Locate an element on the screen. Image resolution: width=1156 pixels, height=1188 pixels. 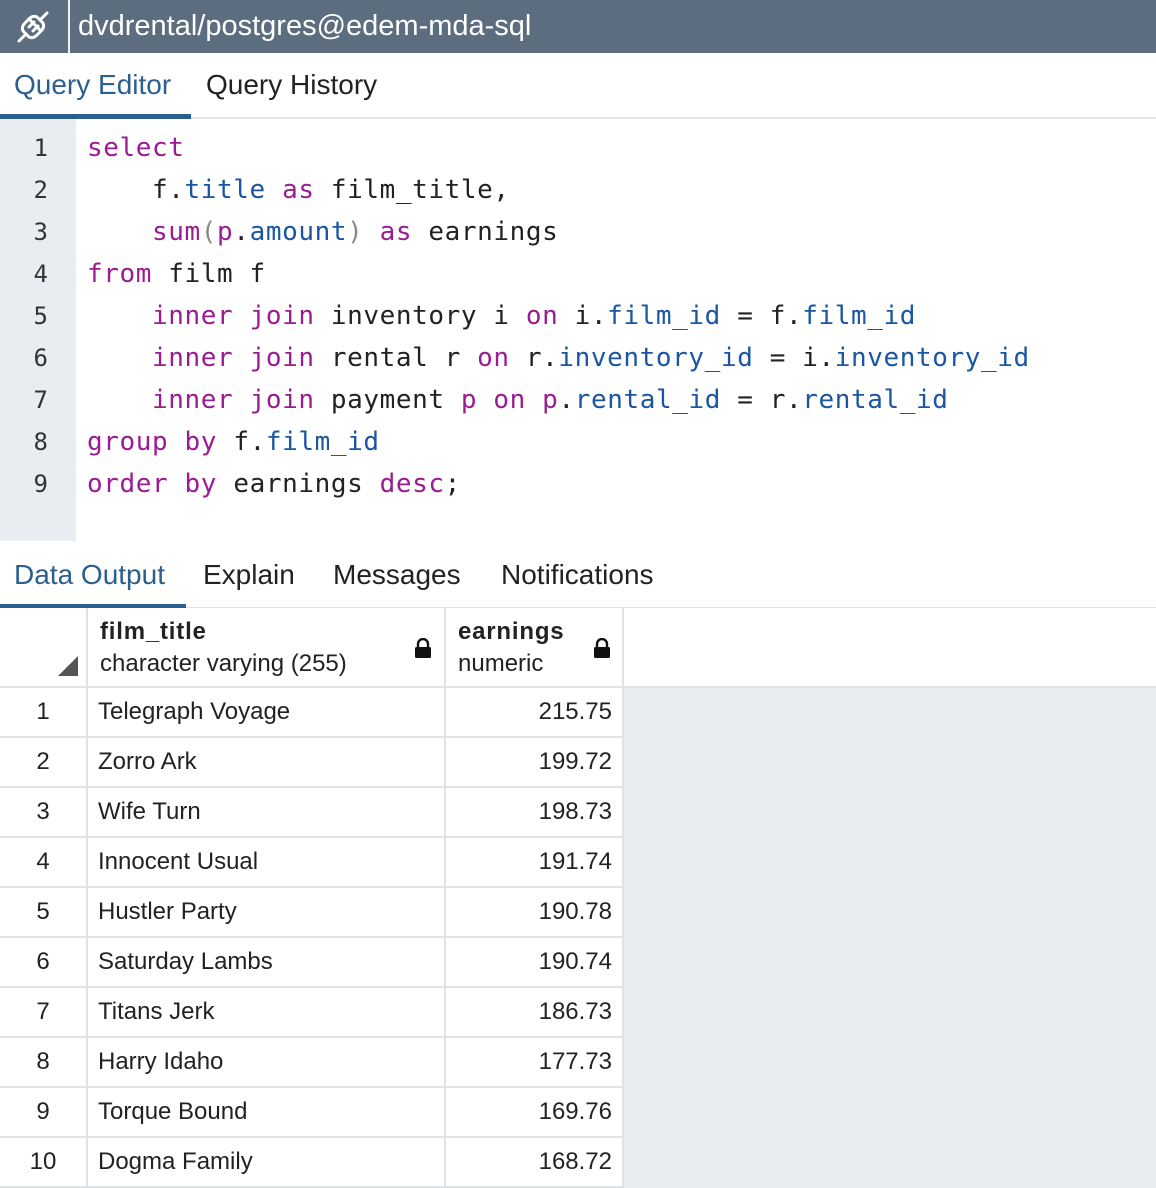
row-number: 4 is located at coordinates (44, 862).